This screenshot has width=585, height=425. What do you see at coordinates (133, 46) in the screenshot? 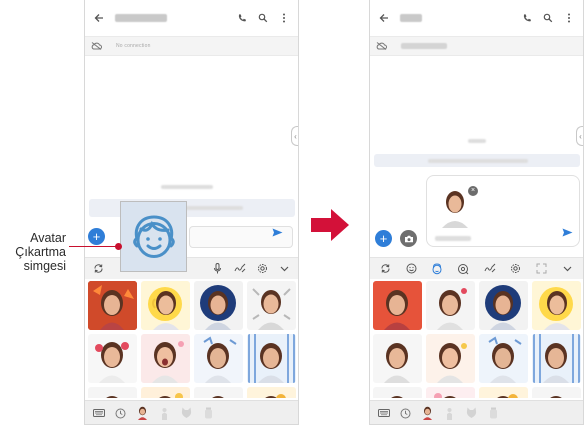
I see `status-text: No connection` at bounding box center [133, 46].